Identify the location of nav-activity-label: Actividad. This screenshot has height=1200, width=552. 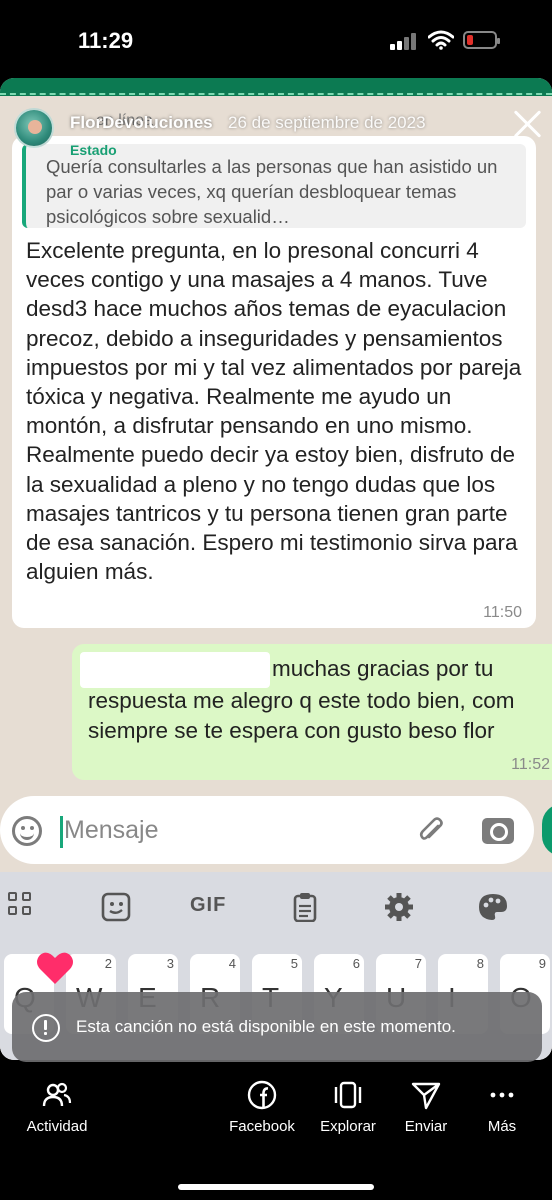
(57, 1126).